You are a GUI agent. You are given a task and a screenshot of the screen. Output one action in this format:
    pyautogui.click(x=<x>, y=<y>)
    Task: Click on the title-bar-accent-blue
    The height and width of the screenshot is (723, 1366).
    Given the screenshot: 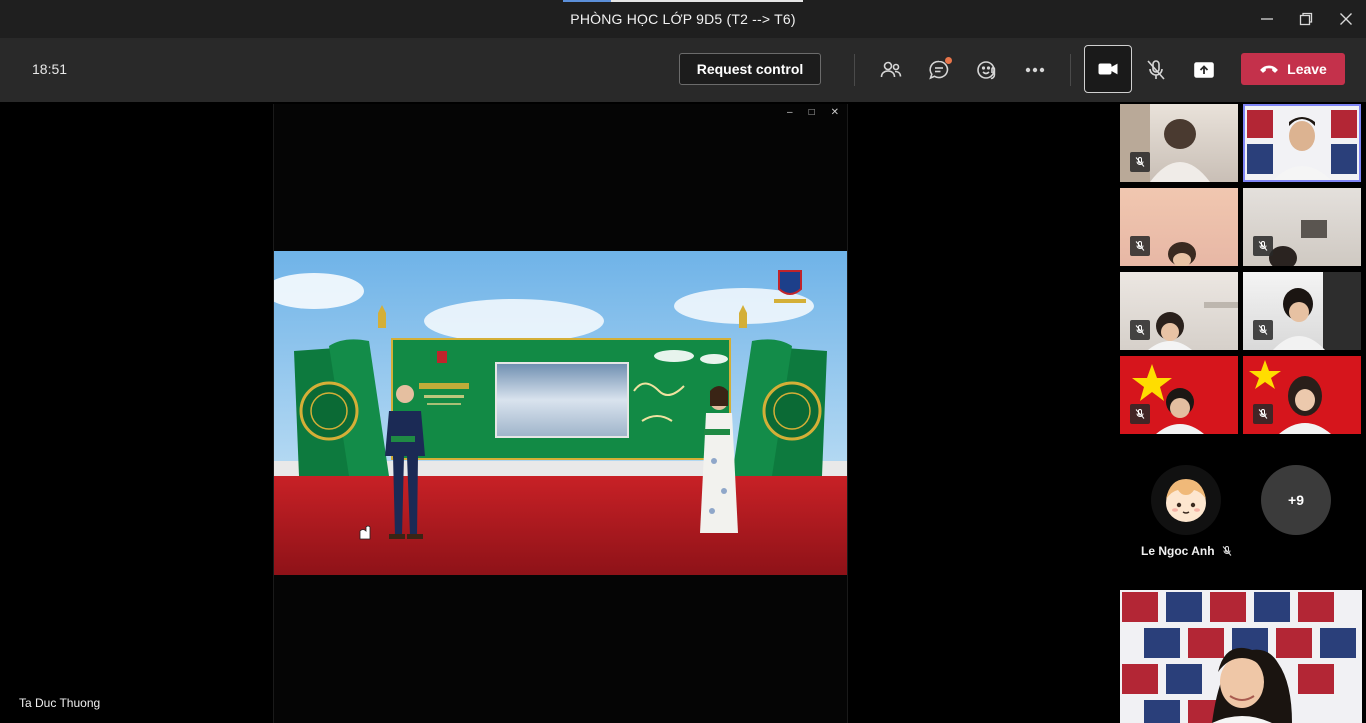 What is the action you would take?
    pyautogui.click(x=587, y=1)
    